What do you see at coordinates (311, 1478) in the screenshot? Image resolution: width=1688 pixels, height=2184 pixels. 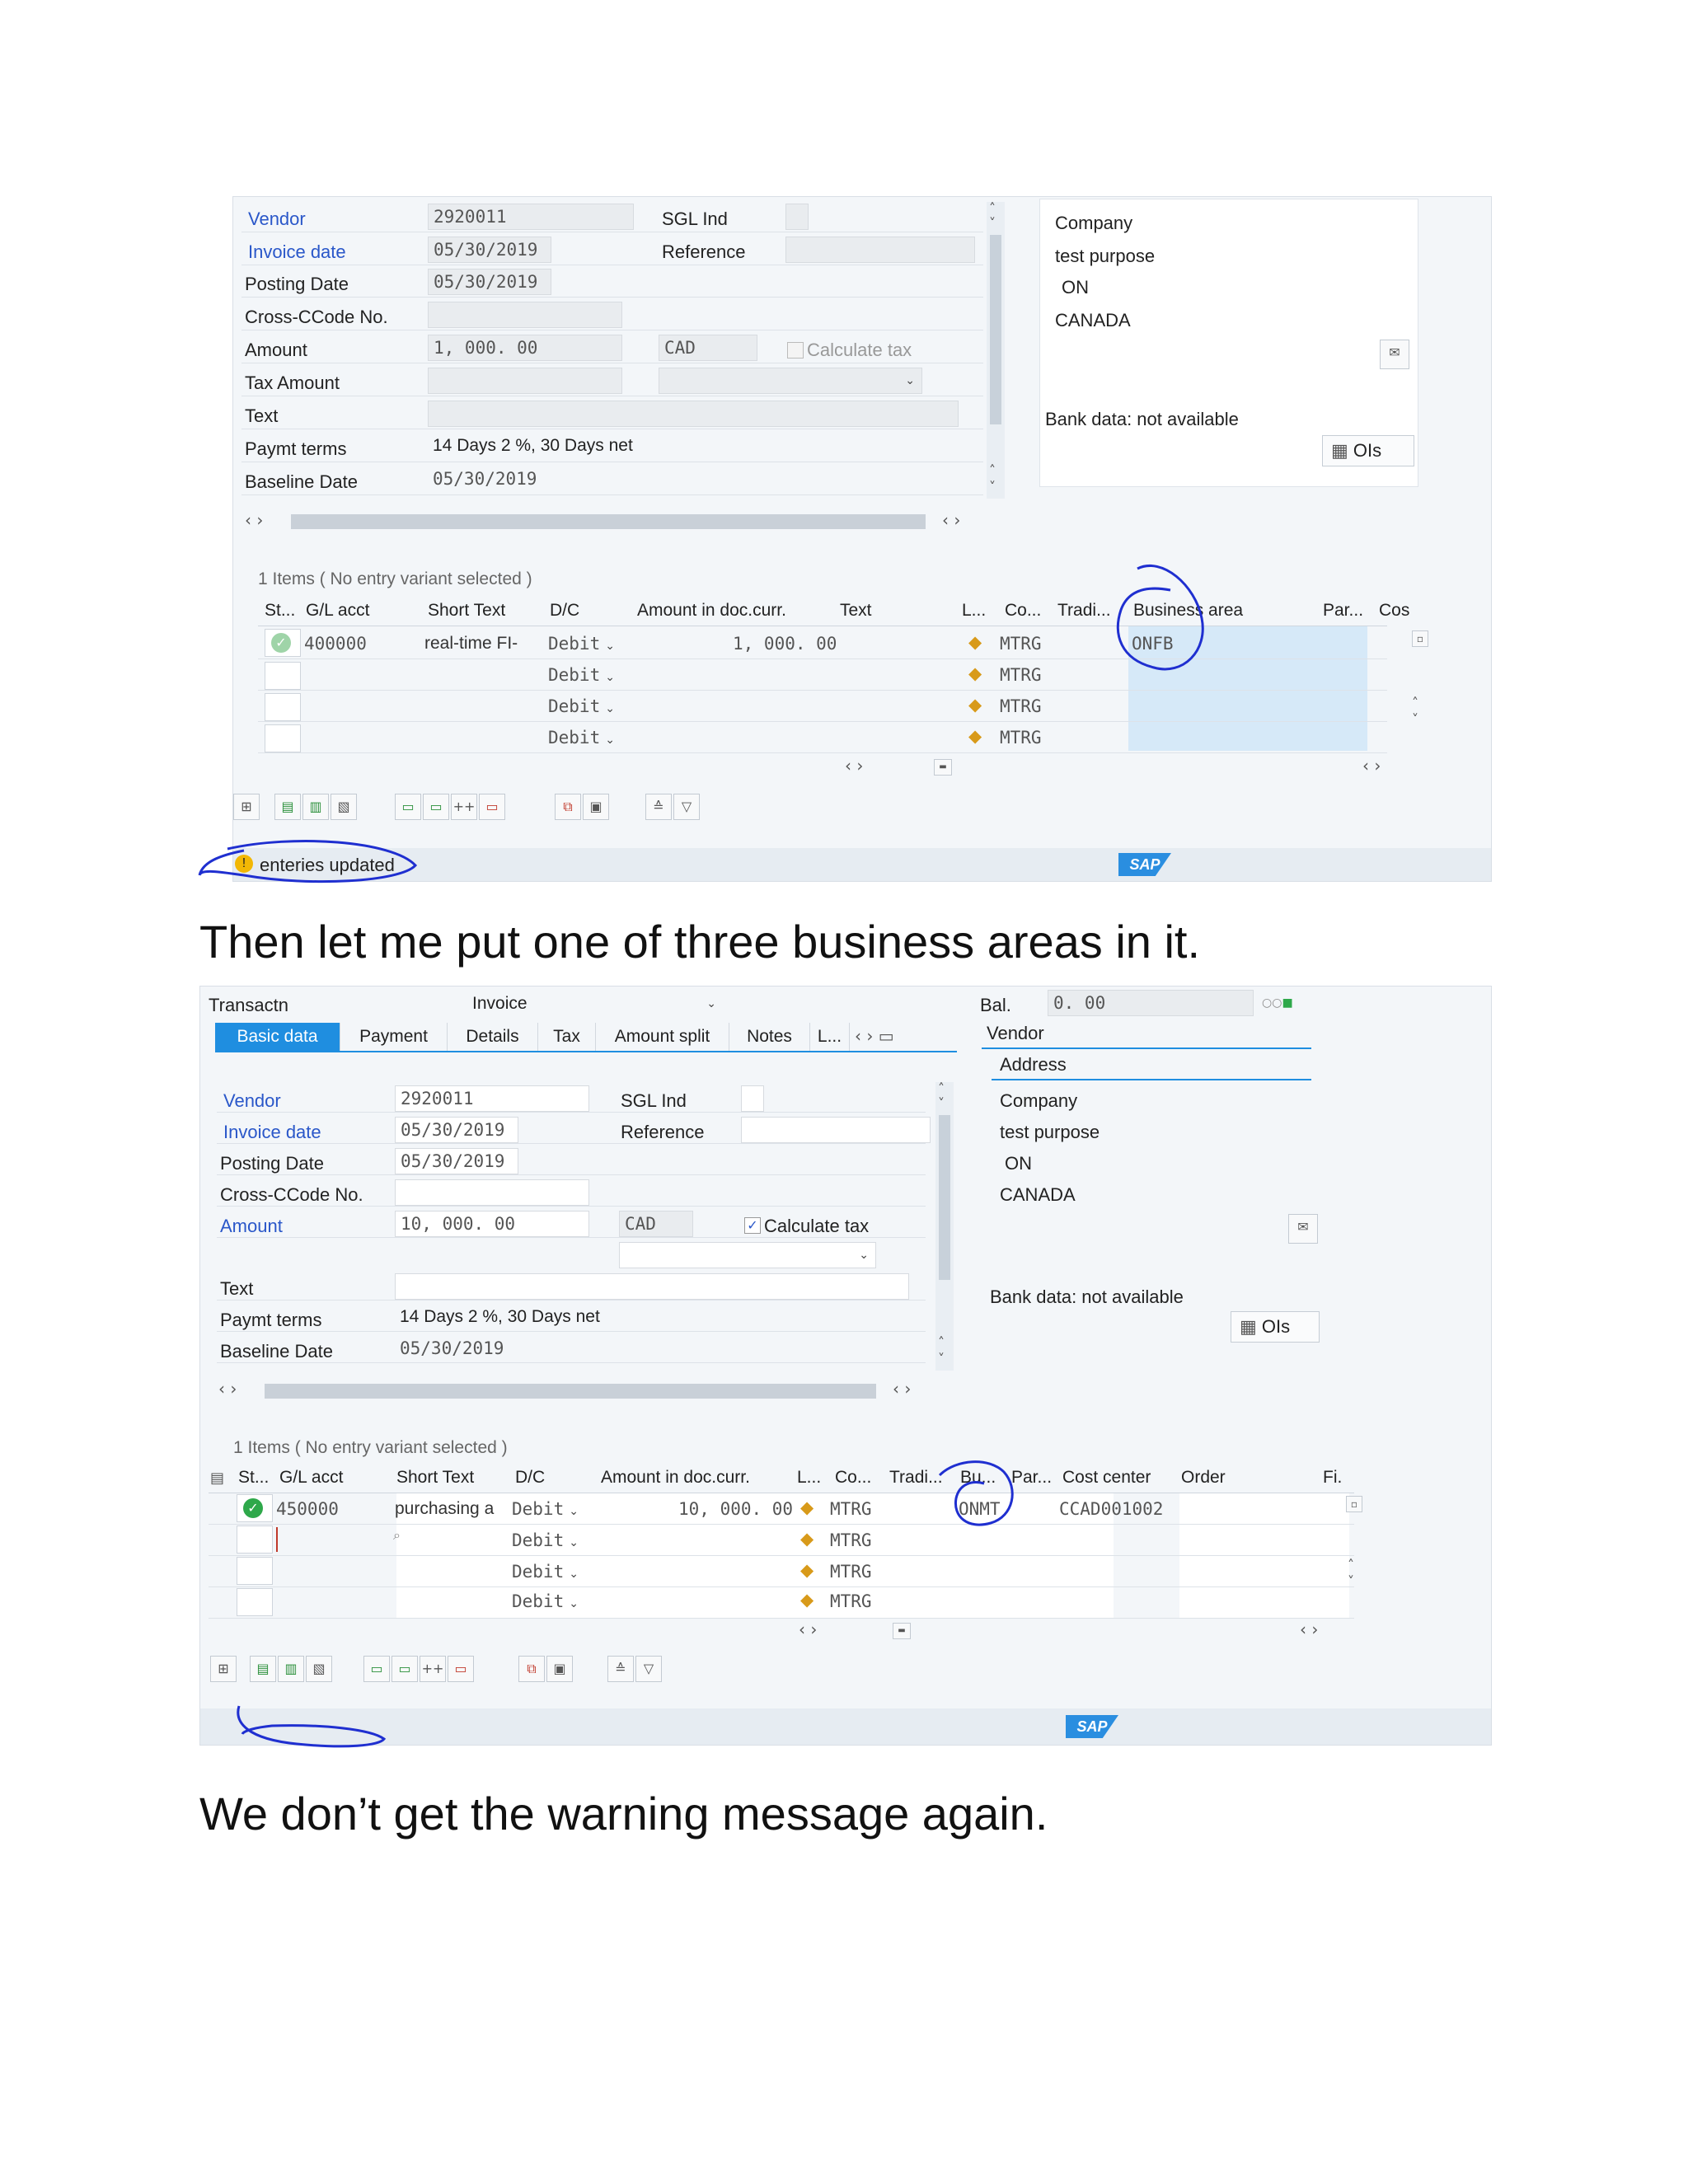 I see `col-gl-acct-2: G/L acct` at bounding box center [311, 1478].